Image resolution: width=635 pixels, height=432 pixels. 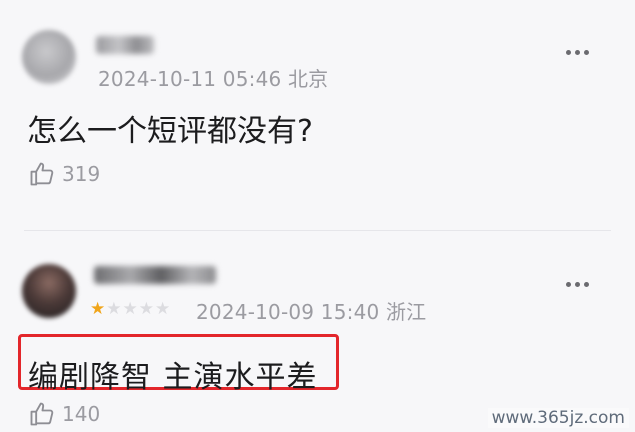 I want to click on like-button: 140, so click(x=64, y=414).